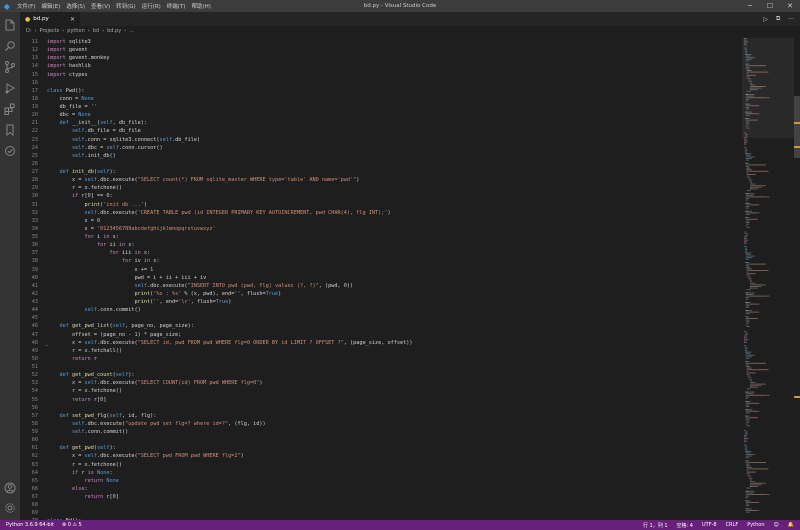 This screenshot has height=530, width=800. What do you see at coordinates (216, 91) in the screenshot?
I see `code-line: 17 class Pwd():` at bounding box center [216, 91].